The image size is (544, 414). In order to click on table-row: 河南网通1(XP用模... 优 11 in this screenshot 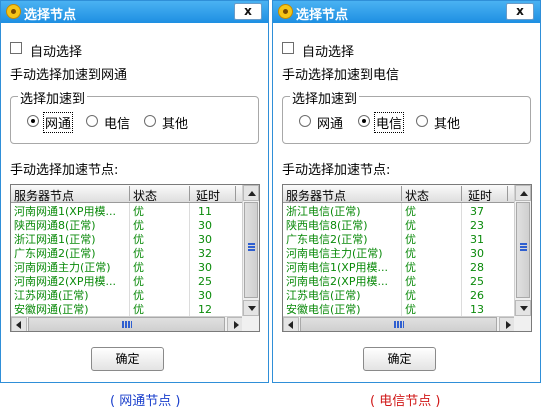, I will do `click(127, 211)`.